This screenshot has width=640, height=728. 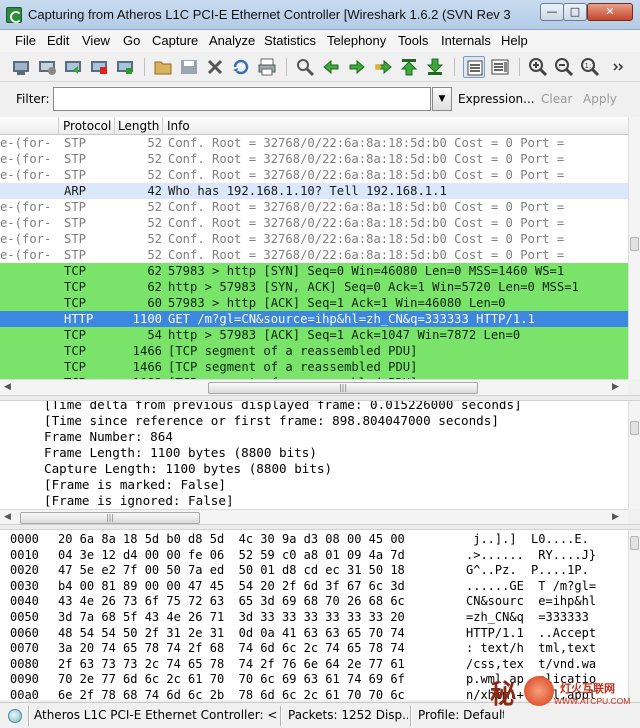 I want to click on details-vertical-scrollbar, so click(x=634, y=455).